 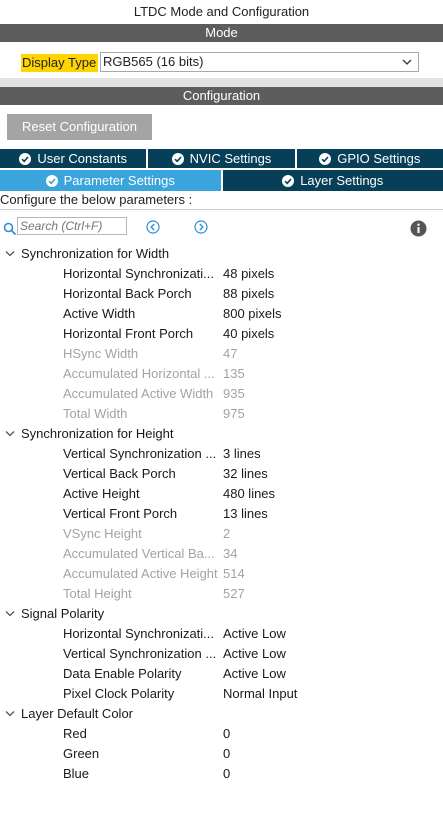 What do you see at coordinates (260, 694) in the screenshot?
I see `parameter-value: Normal Input` at bounding box center [260, 694].